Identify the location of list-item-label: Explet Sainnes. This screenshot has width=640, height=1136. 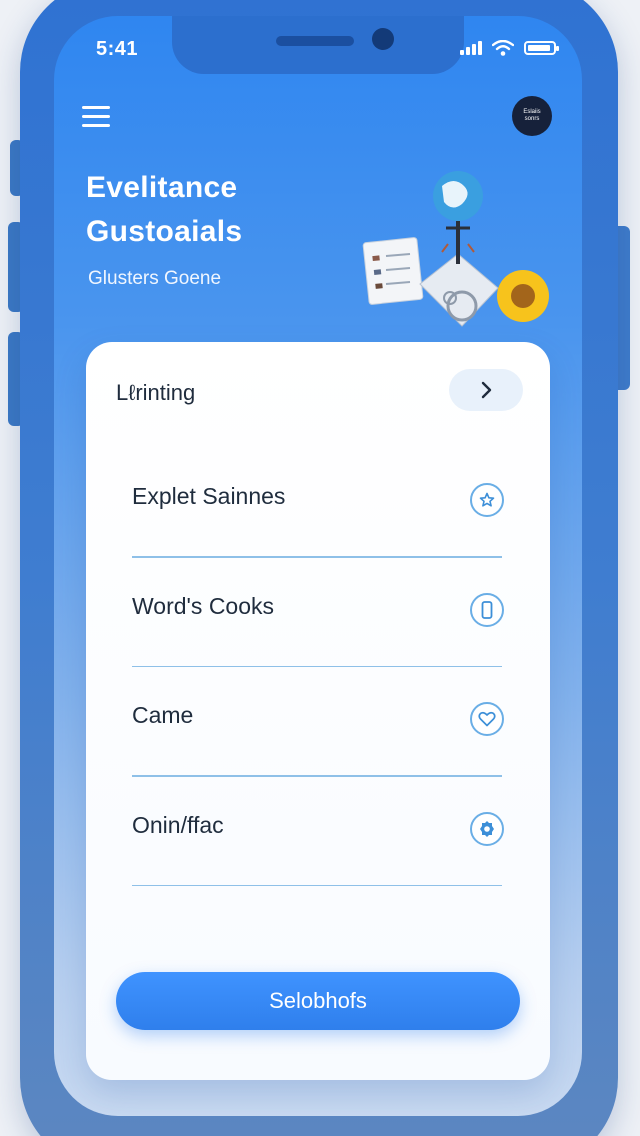
(209, 496).